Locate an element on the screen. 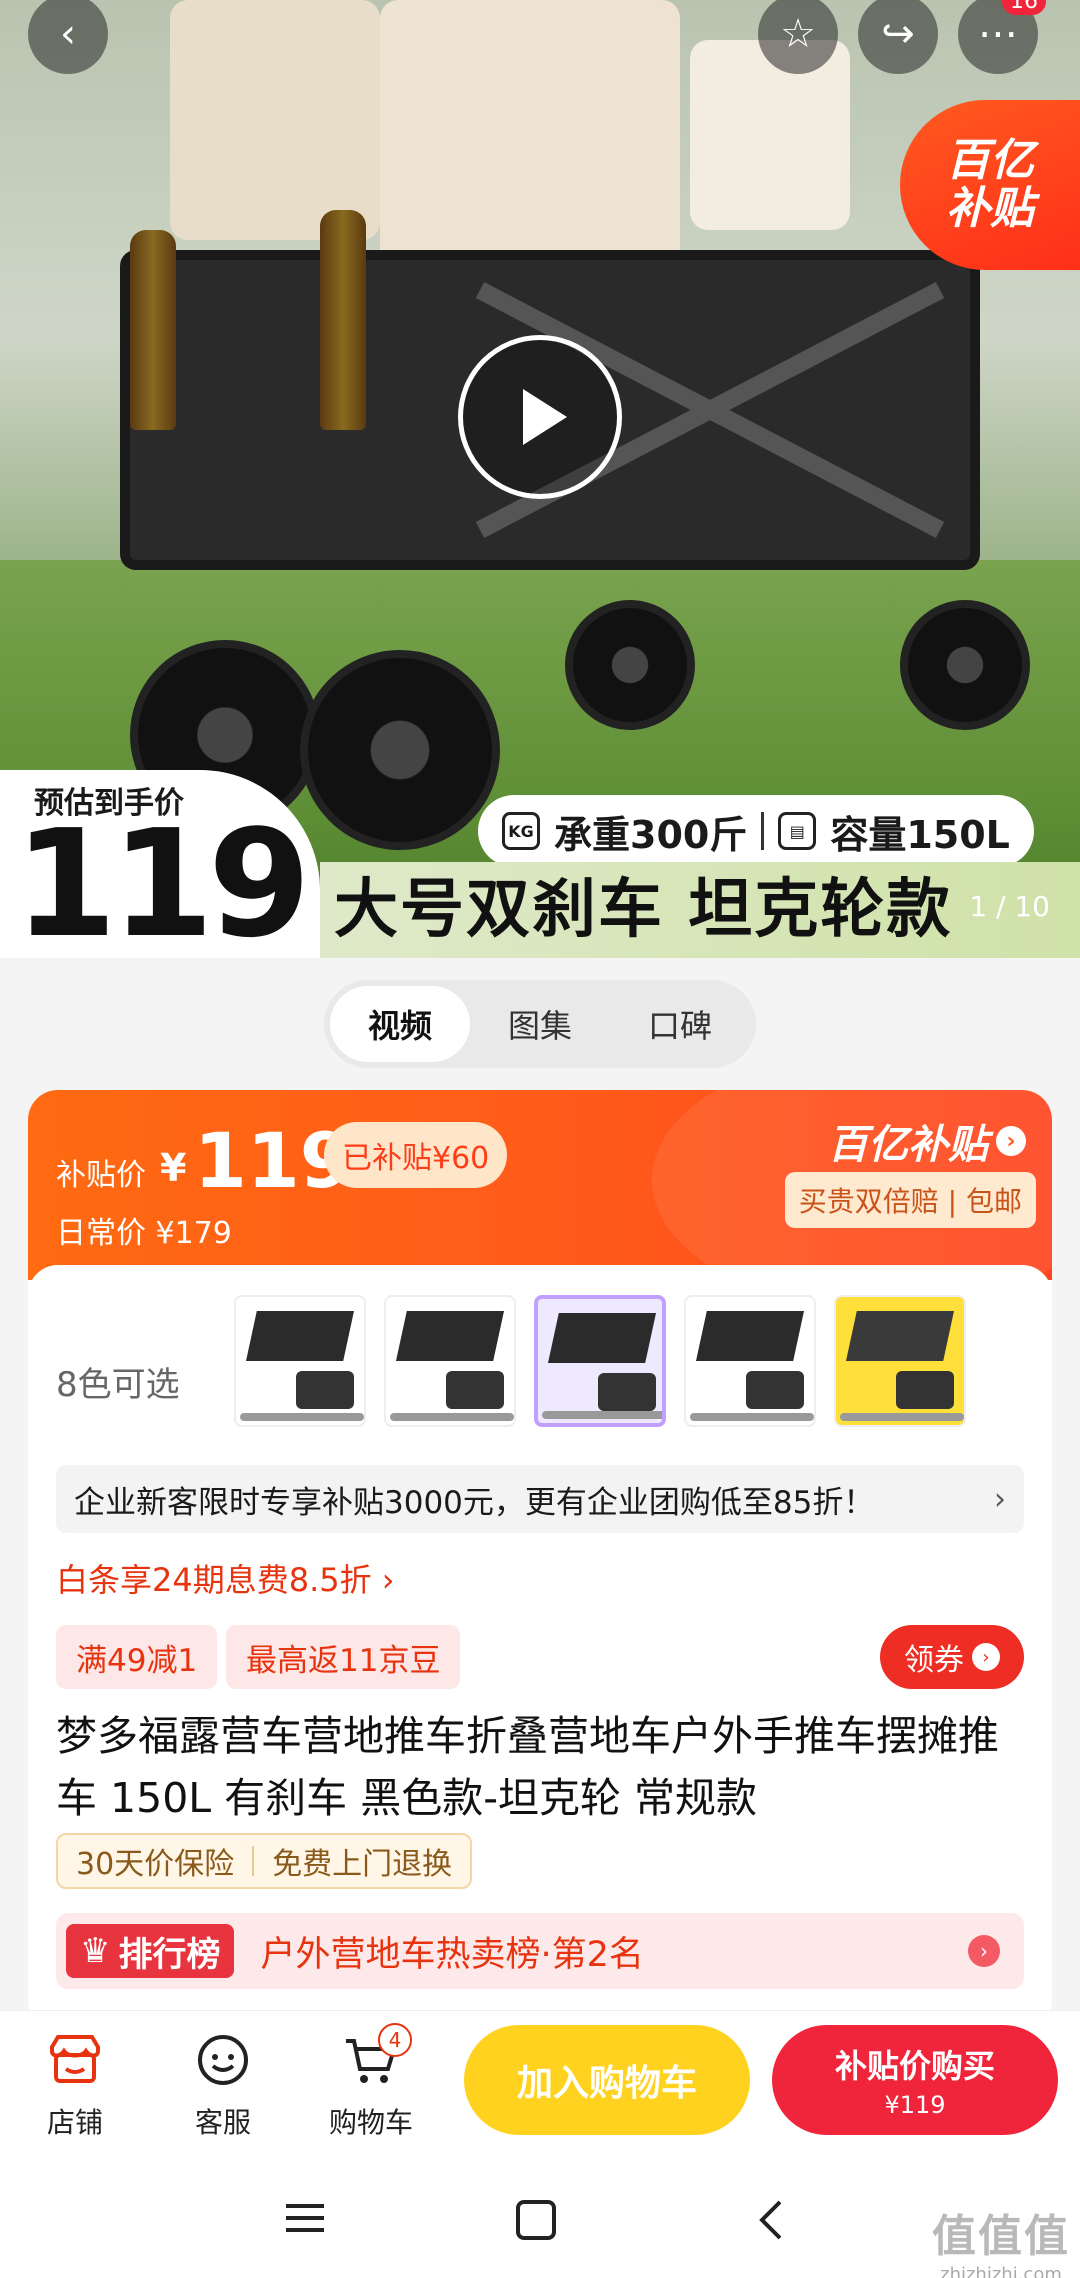  guarantee-free-return: 免费上门退换 is located at coordinates (362, 1864).